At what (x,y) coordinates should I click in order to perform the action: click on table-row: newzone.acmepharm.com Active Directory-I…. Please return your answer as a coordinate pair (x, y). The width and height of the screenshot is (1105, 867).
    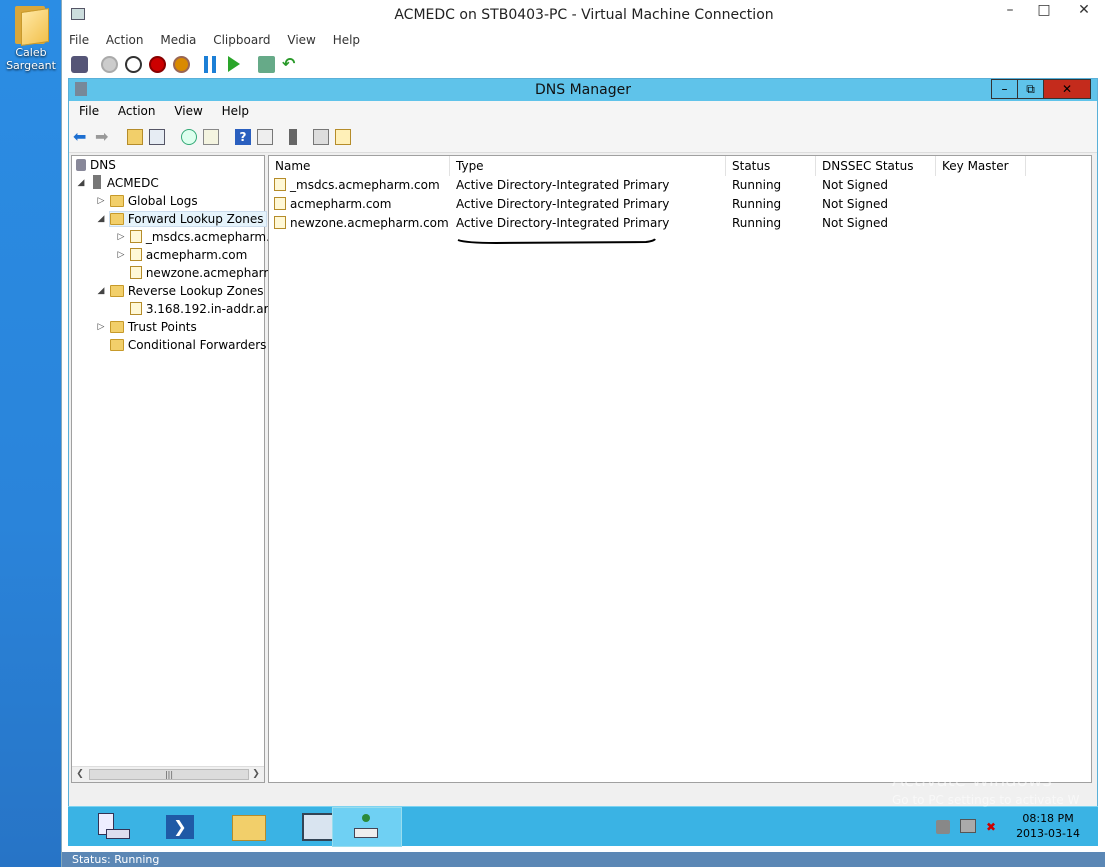
    Looking at the image, I should click on (680, 223).